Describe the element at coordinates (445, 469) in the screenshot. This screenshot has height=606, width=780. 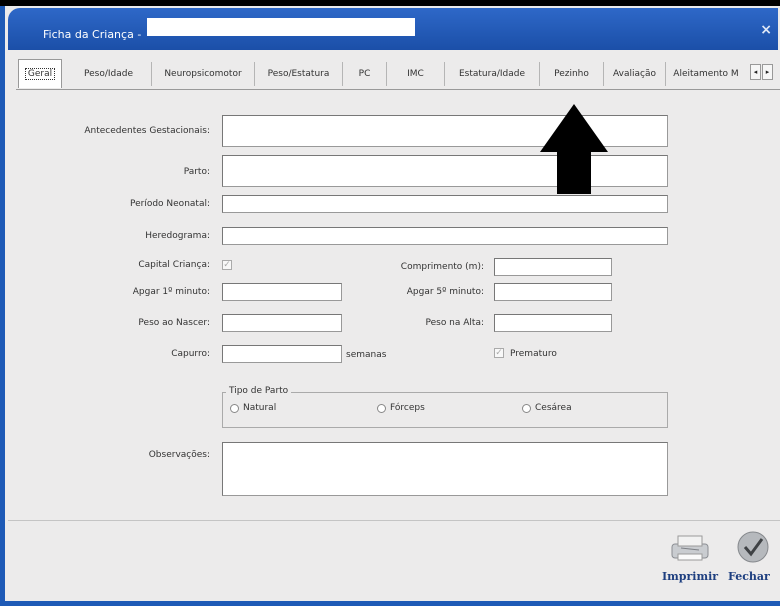
I see `observacoes-field` at that location.